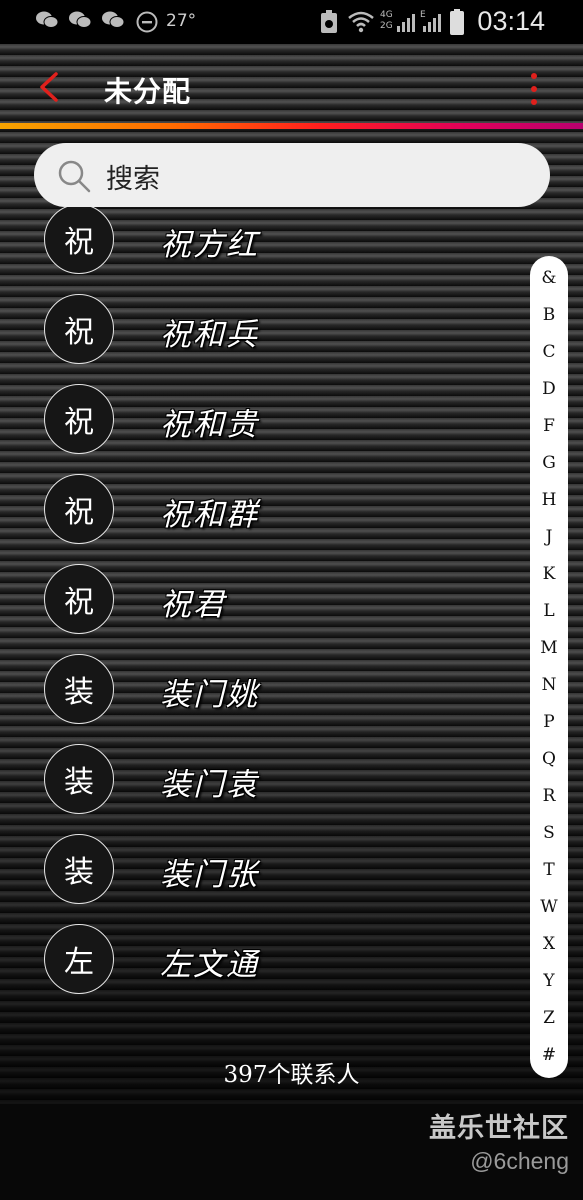  I want to click on search-icon, so click(74, 176).